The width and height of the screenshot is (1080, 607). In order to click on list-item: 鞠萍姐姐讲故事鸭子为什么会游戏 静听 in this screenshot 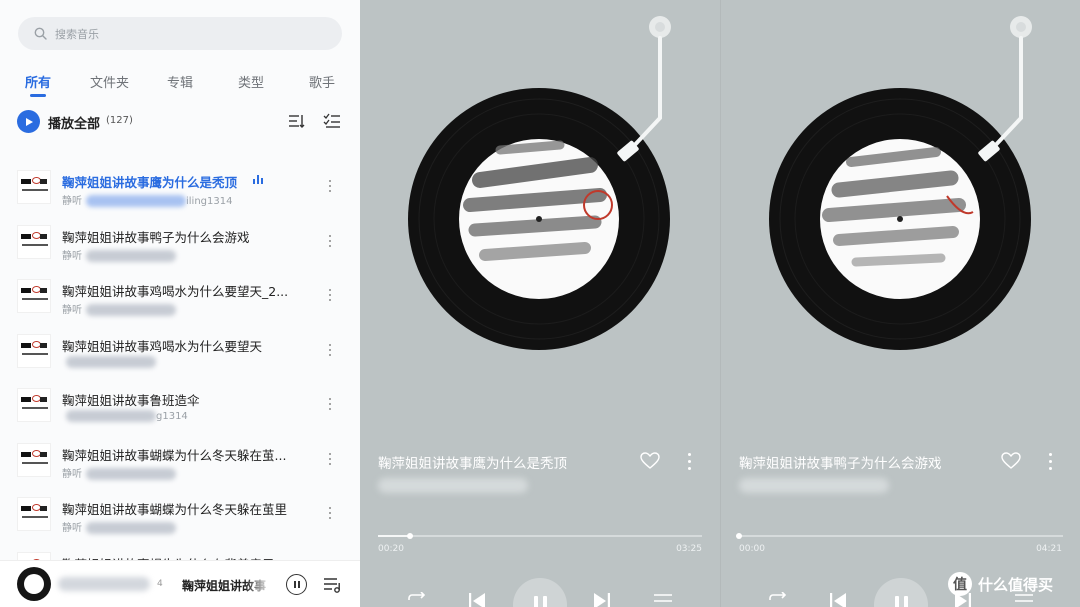, I will do `click(180, 249)`.